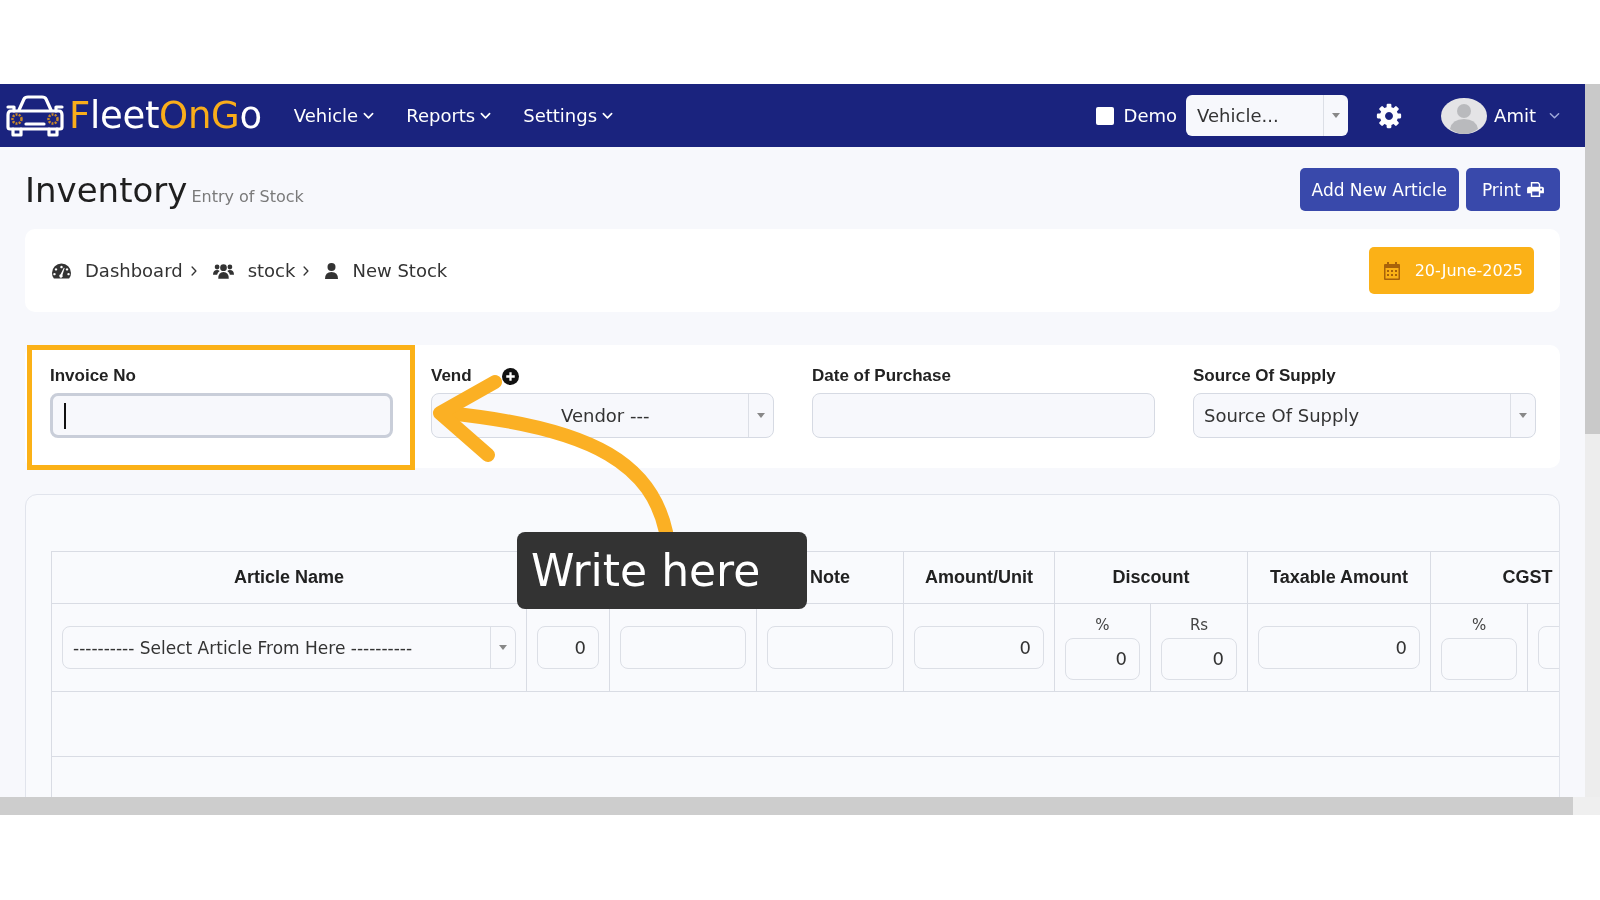  What do you see at coordinates (1364, 415) in the screenshot?
I see `select-field: Source Of Supply` at bounding box center [1364, 415].